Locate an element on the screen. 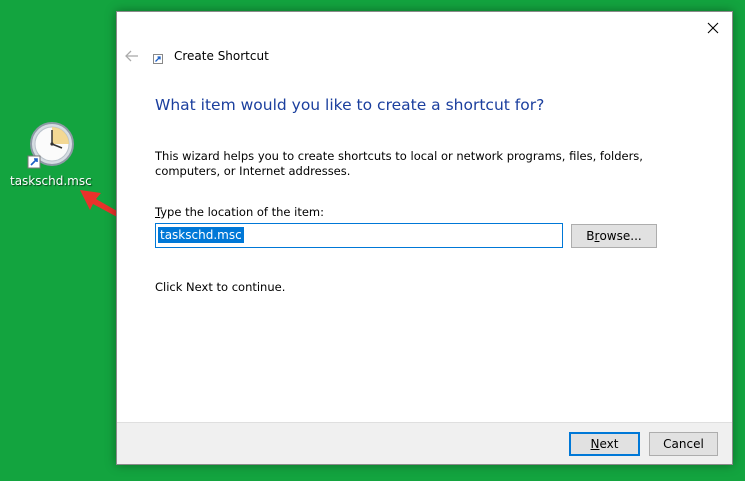 This screenshot has height=481, width=745. shortcut-icon is located at coordinates (158, 59).